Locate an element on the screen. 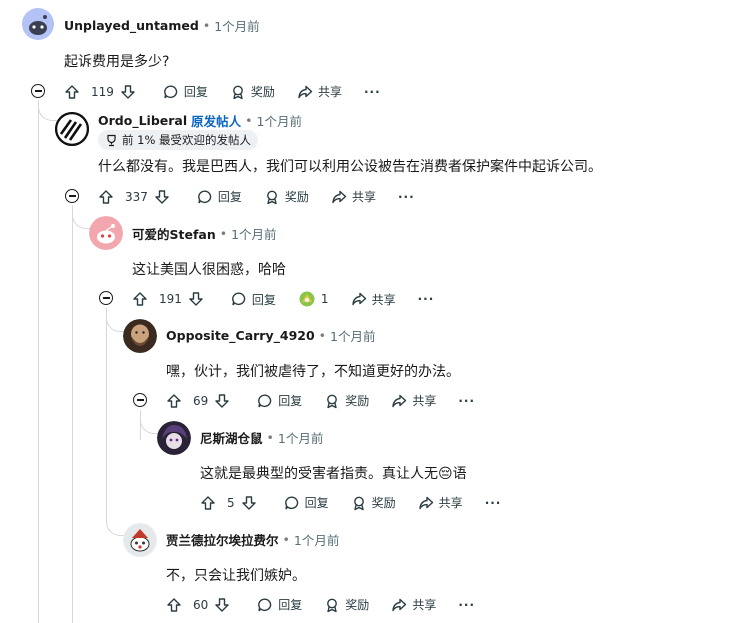 This screenshot has width=750, height=623. vote-group: 119 is located at coordinates (102, 92).